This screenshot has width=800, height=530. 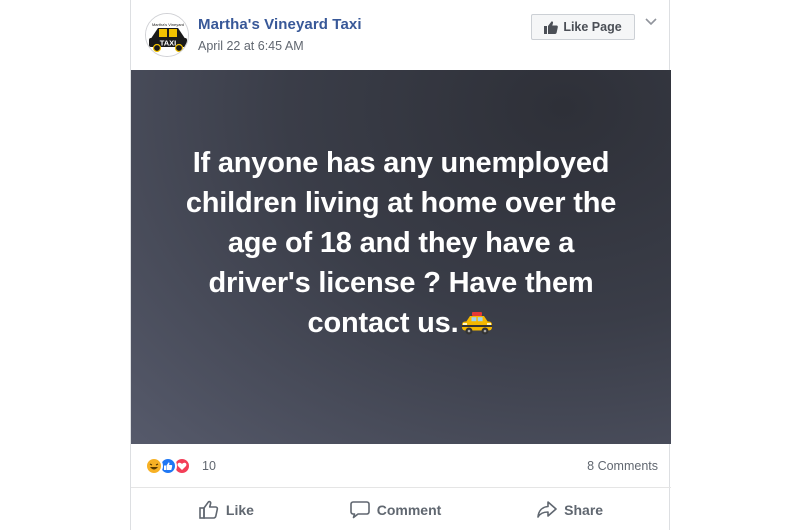 What do you see at coordinates (209, 509) in the screenshot?
I see `thumbs-up-outline-icon` at bounding box center [209, 509].